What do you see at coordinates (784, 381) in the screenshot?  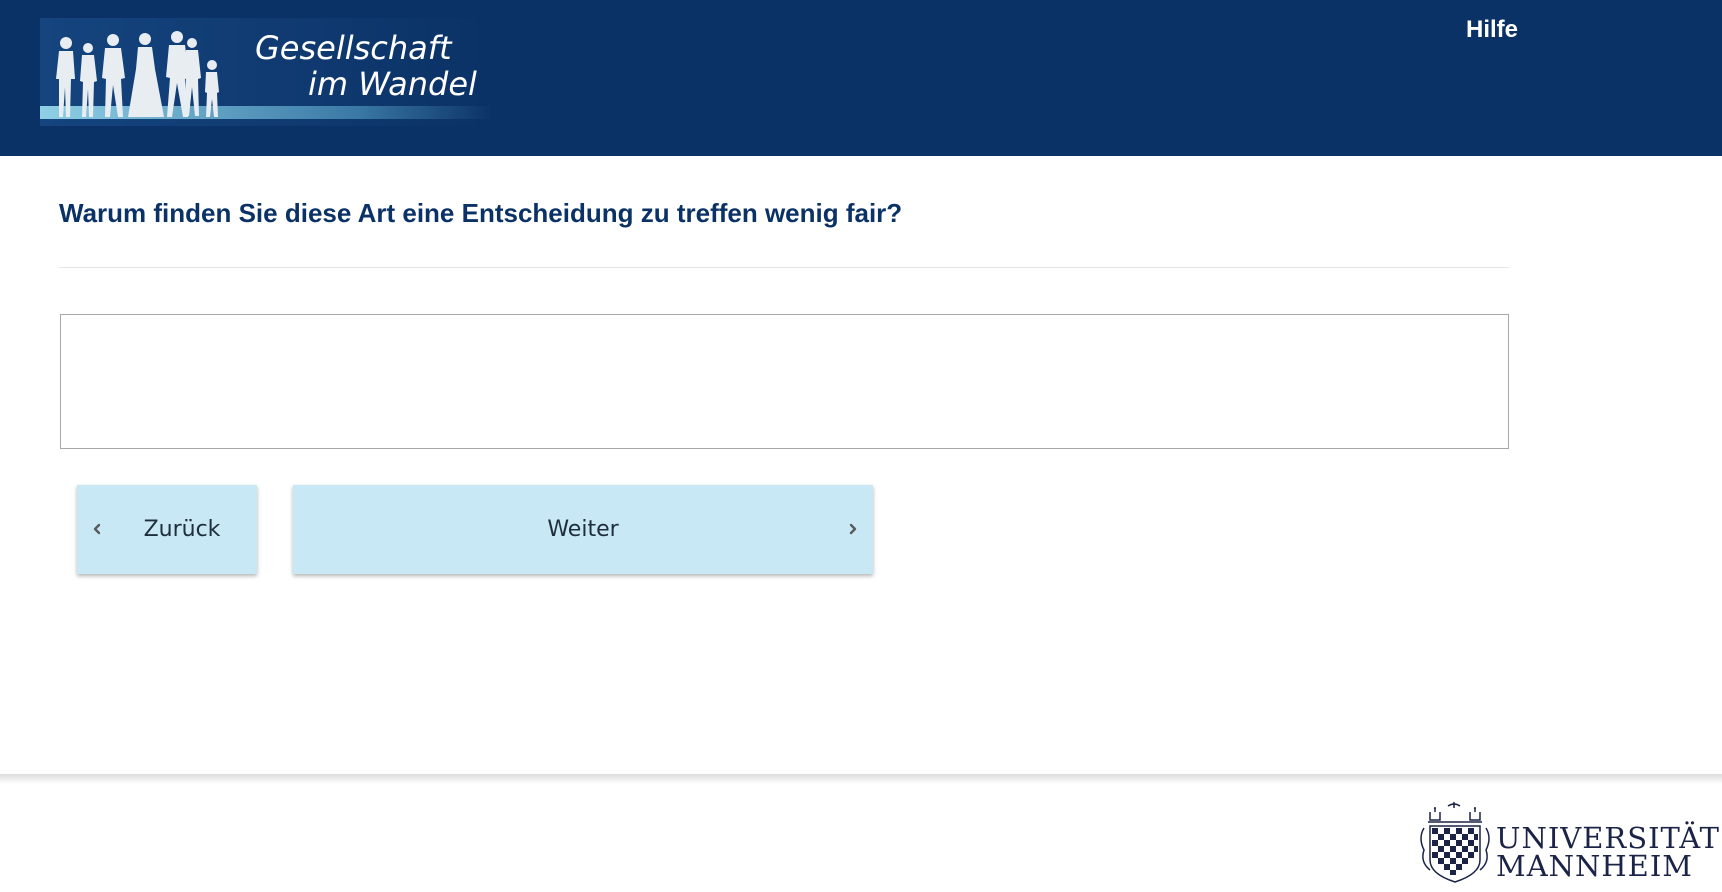 I see `answer-textarea` at bounding box center [784, 381].